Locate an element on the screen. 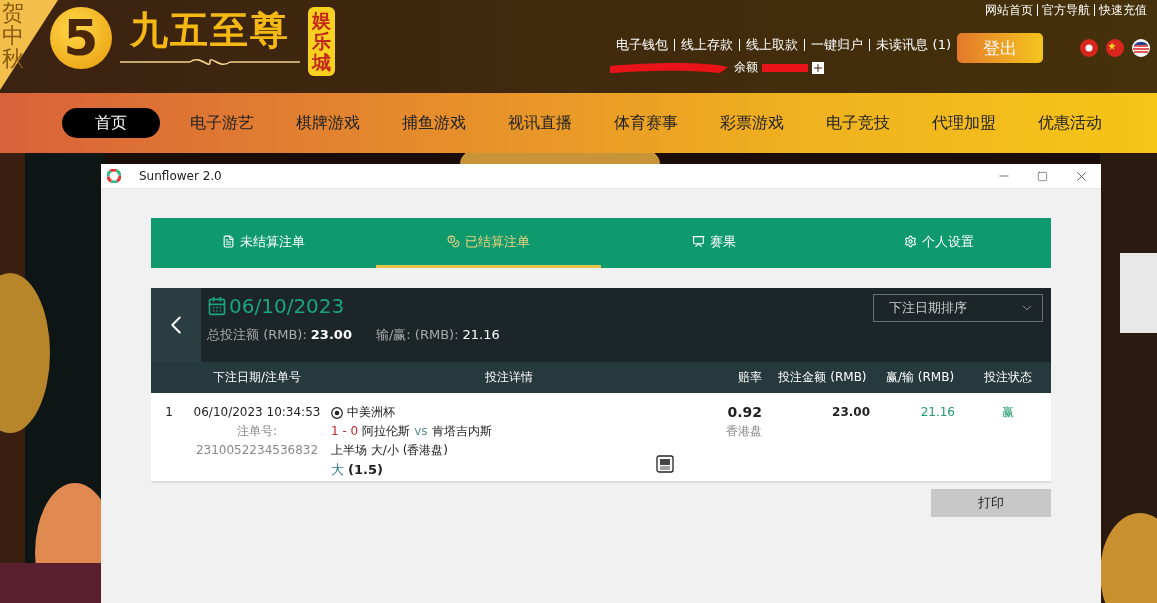 The height and width of the screenshot is (603, 1157). maximize-icon is located at coordinates (1042, 176).